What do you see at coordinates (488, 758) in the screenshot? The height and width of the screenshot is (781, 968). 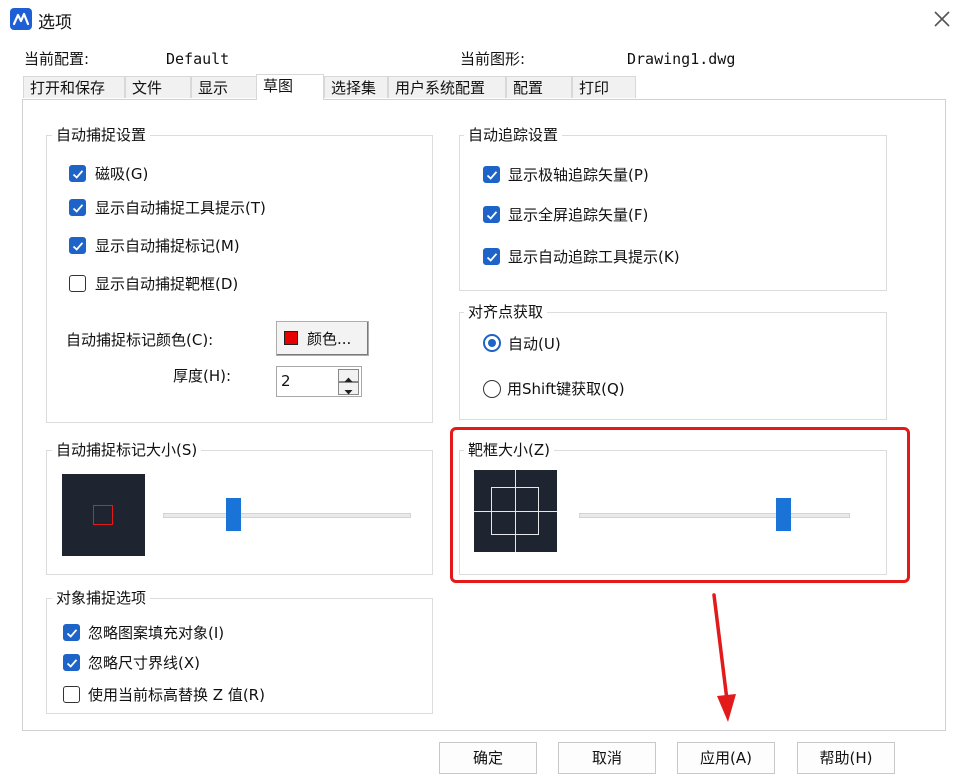 I see `ok-button: 确定` at bounding box center [488, 758].